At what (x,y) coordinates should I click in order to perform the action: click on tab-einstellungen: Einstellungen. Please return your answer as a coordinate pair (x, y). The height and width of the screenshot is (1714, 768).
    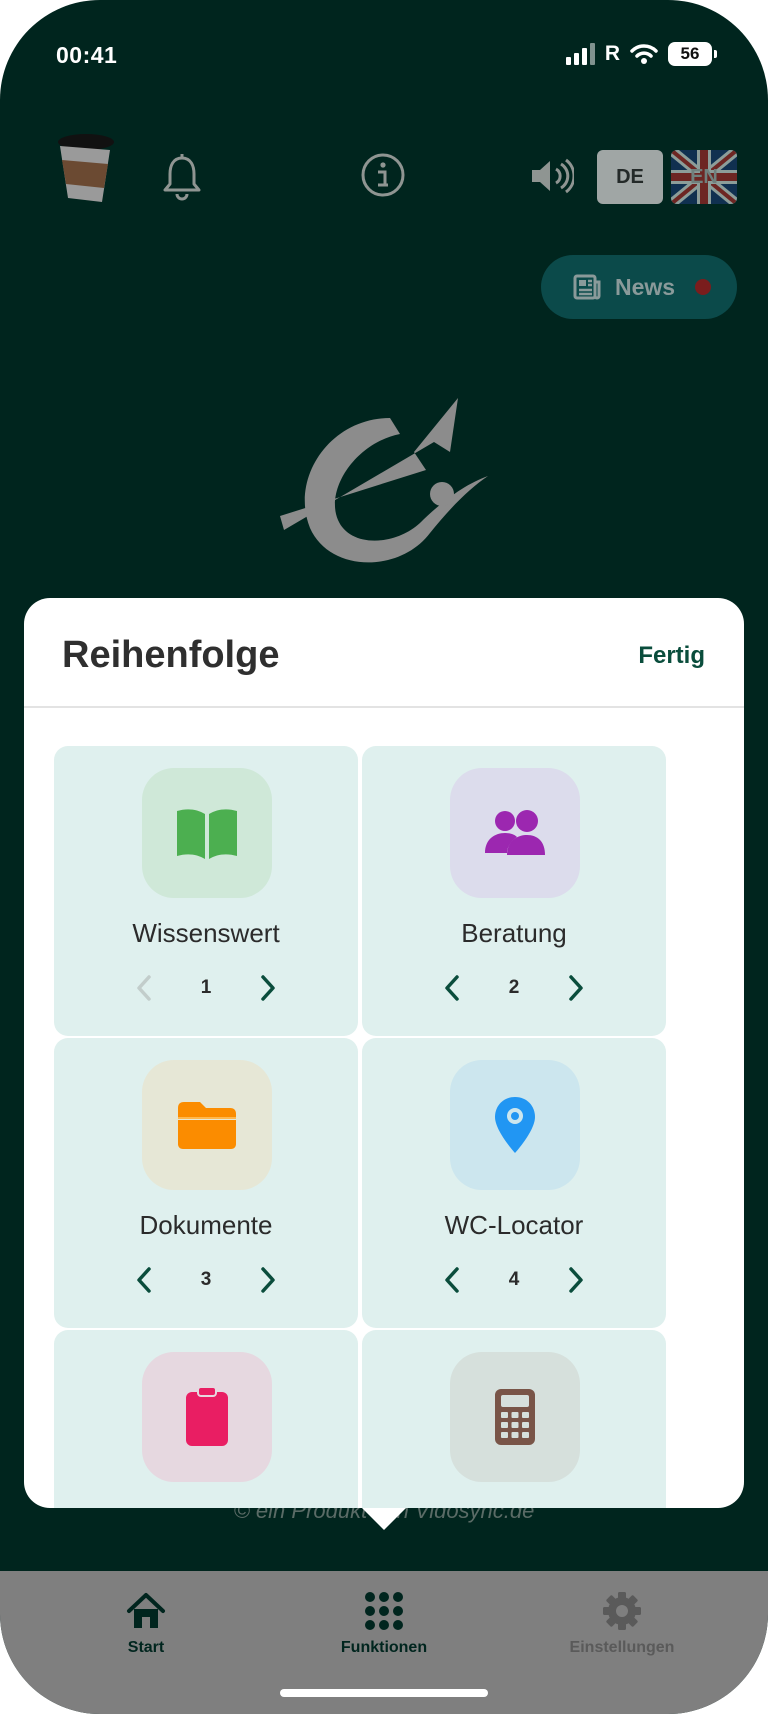
    Looking at the image, I should click on (622, 1624).